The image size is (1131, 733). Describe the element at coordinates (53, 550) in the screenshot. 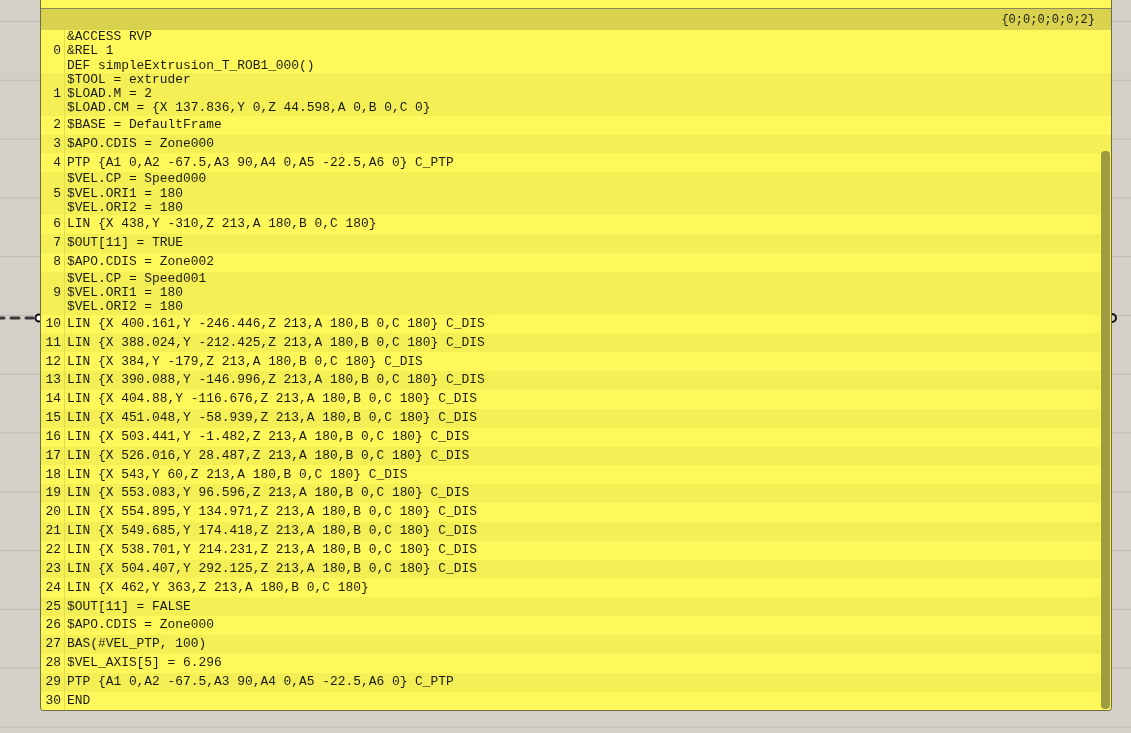

I see `line-number: 22` at that location.